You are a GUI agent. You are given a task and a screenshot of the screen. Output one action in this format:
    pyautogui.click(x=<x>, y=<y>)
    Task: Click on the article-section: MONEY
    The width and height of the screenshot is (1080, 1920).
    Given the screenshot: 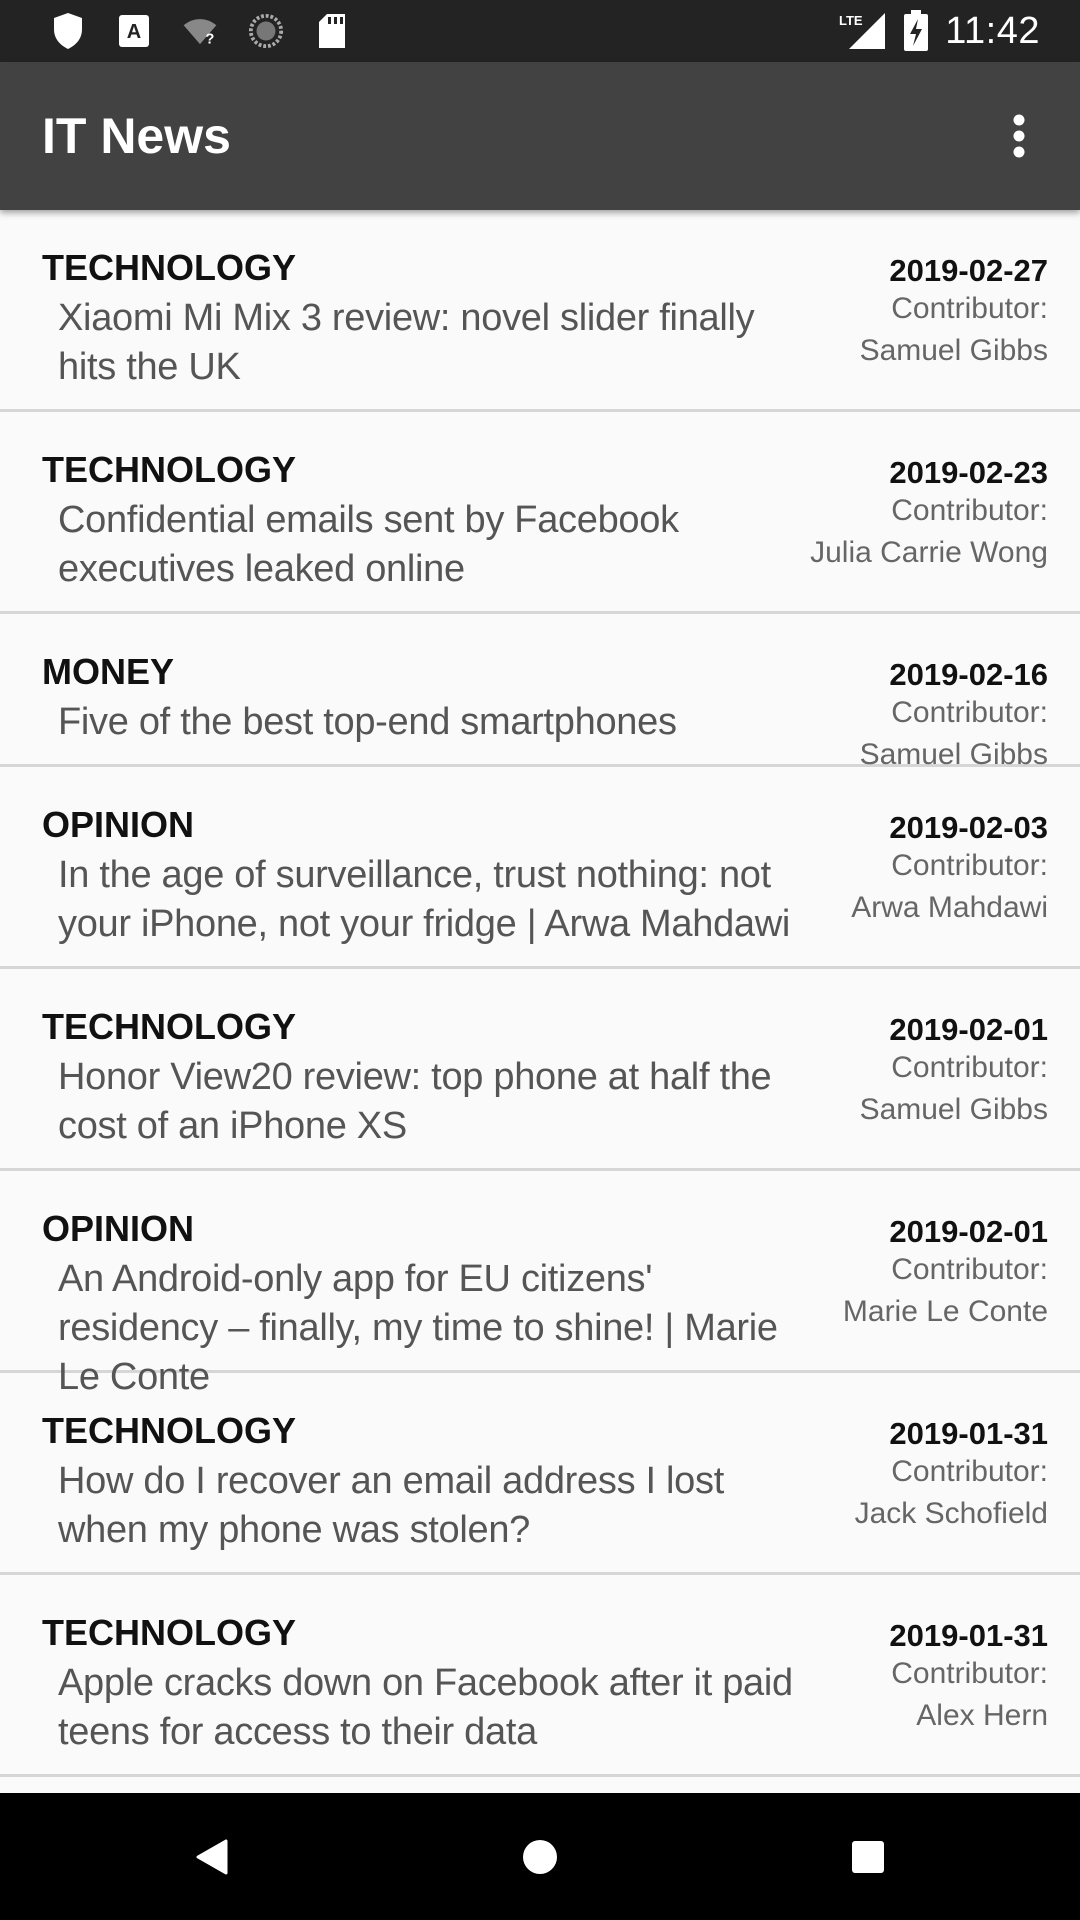 What is the action you would take?
    pyautogui.click(x=108, y=671)
    